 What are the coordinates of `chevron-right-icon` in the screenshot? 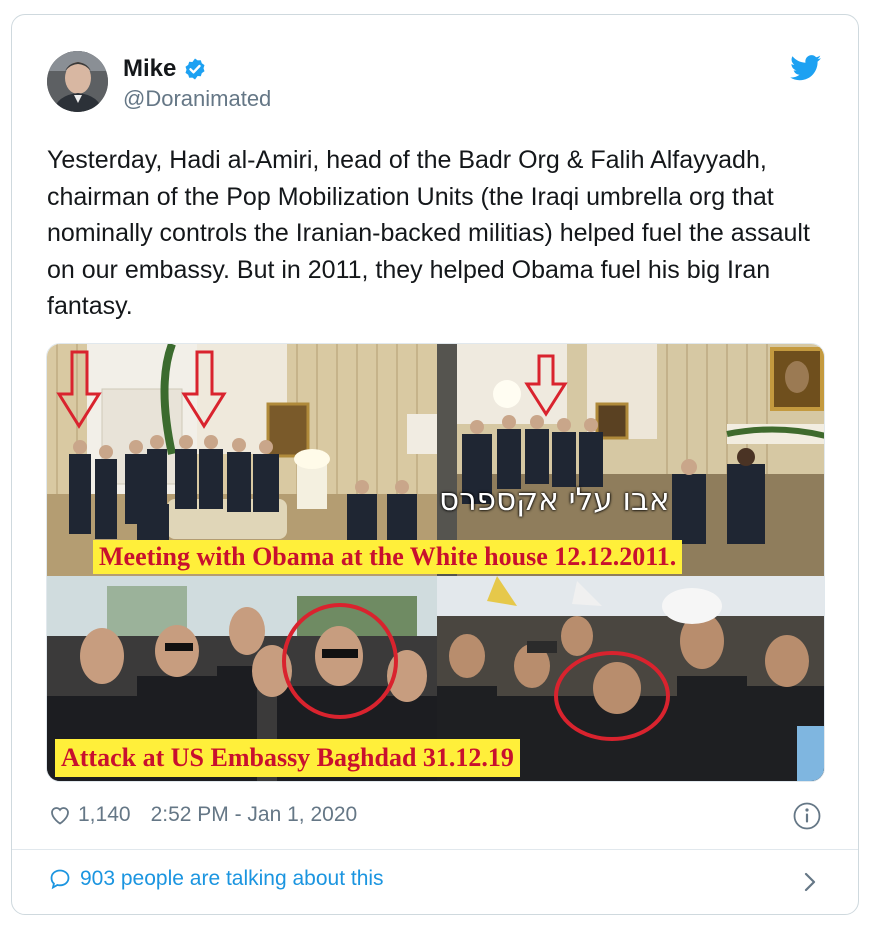 It's located at (810, 882).